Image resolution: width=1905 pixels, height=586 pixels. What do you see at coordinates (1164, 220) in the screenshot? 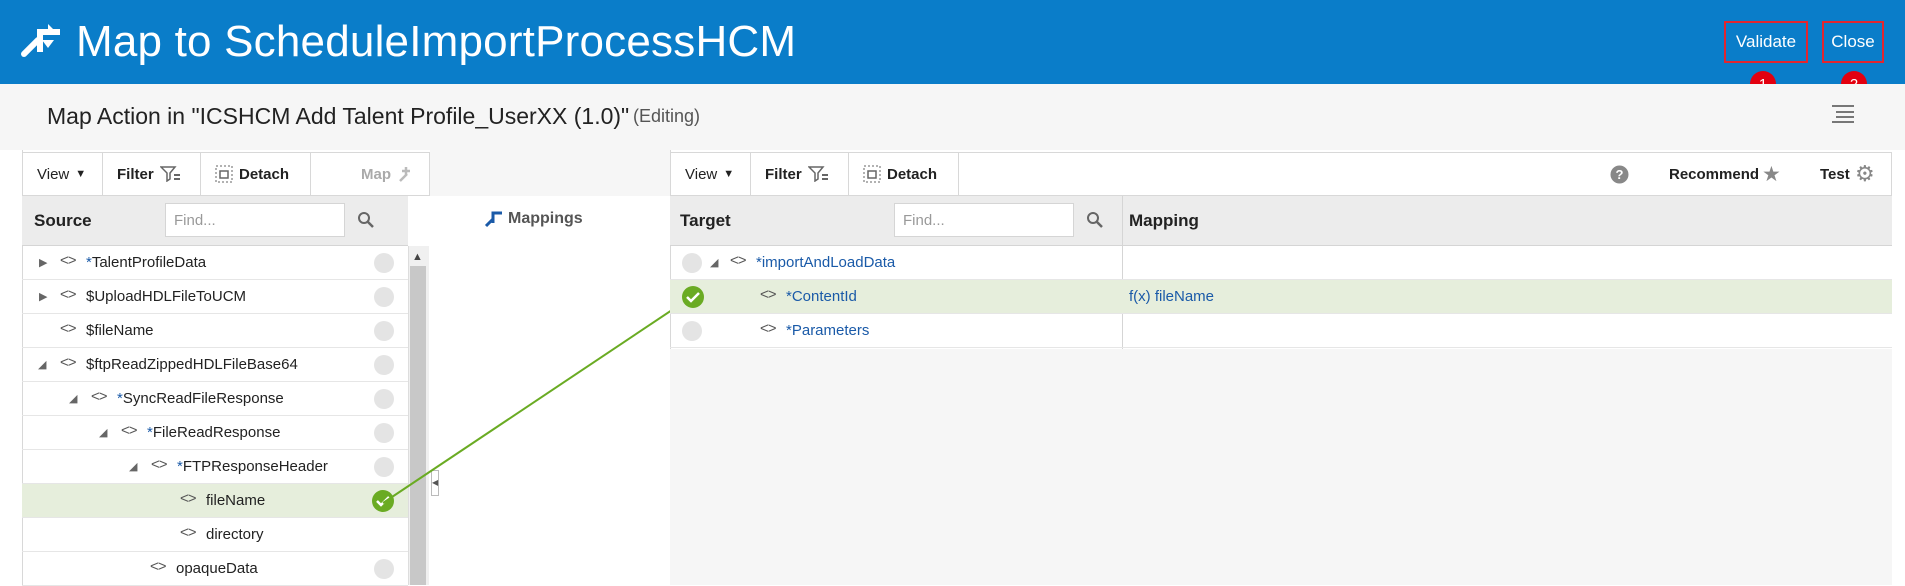
I see `mapping-header-label: Mapping` at bounding box center [1164, 220].